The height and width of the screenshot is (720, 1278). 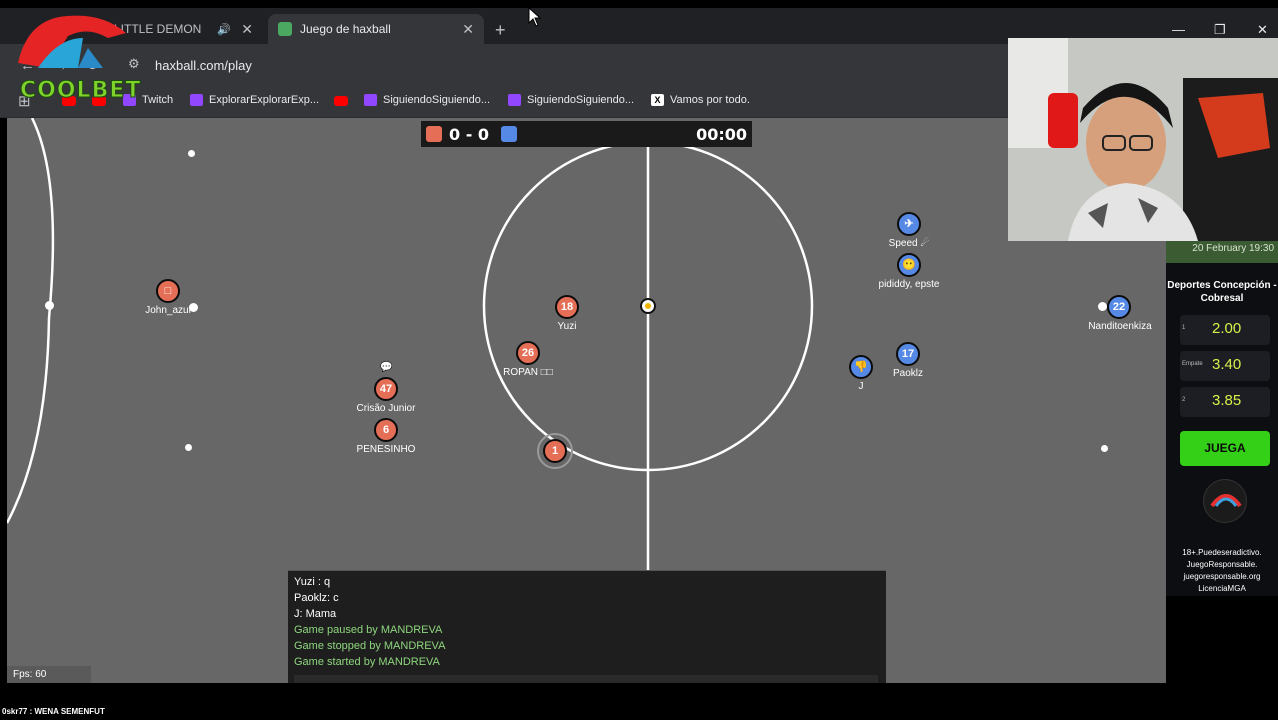 What do you see at coordinates (224, 29) in the screenshot?
I see `speaker-icon: 🔊` at bounding box center [224, 29].